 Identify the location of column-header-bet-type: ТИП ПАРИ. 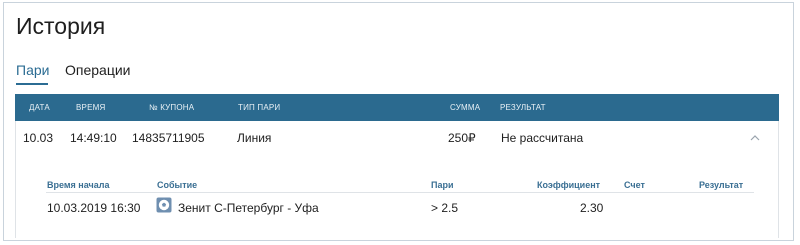
(259, 107).